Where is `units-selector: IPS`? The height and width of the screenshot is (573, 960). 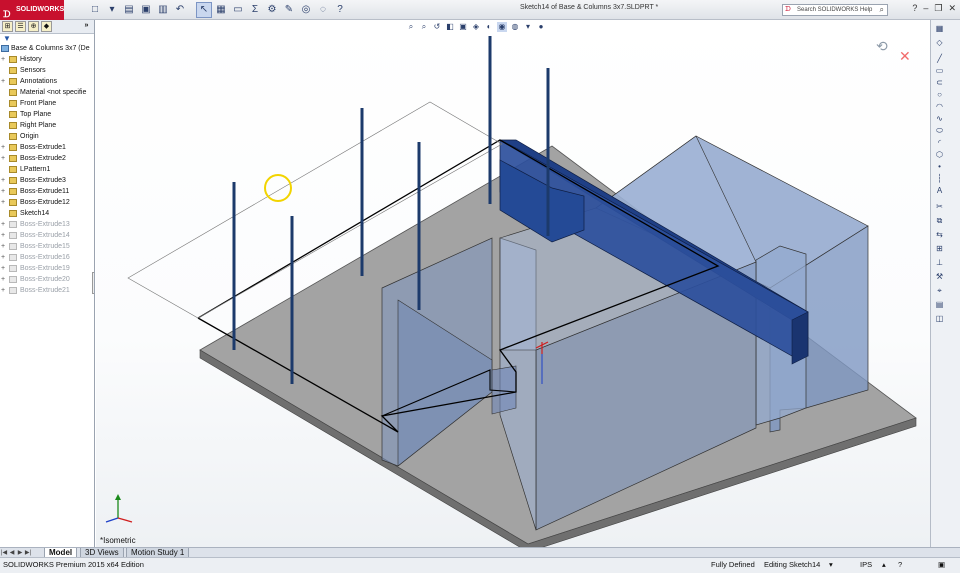
units-selector: IPS is located at coordinates (866, 565).